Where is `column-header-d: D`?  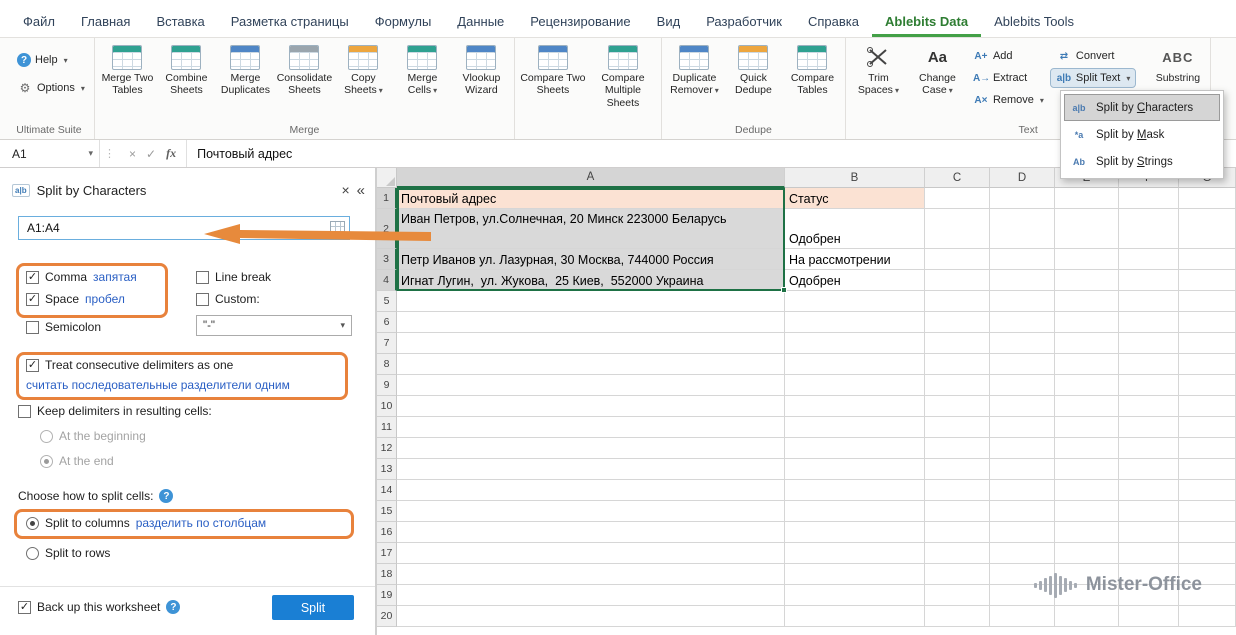 column-header-d: D is located at coordinates (1022, 178).